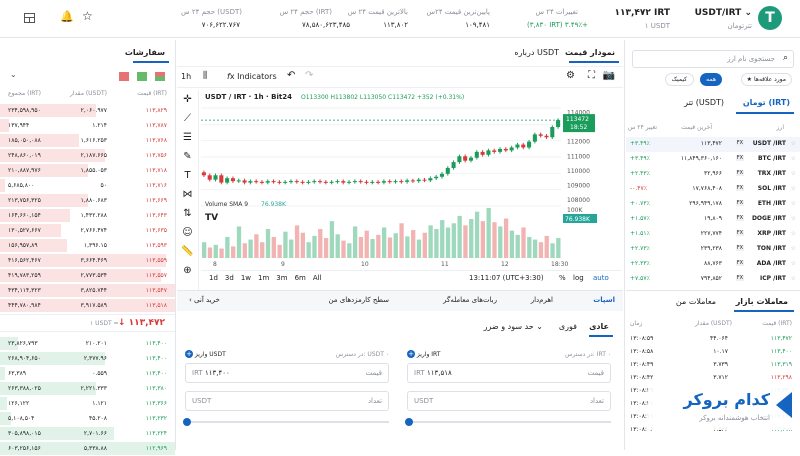 The height and width of the screenshot is (456, 800). I want to click on tab-tether: تتر (USDT), so click(704, 102).